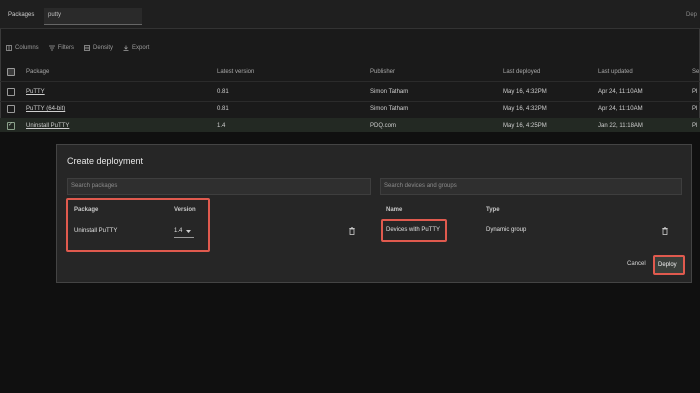  What do you see at coordinates (493, 210) in the screenshot?
I see `type-column-header: Type` at bounding box center [493, 210].